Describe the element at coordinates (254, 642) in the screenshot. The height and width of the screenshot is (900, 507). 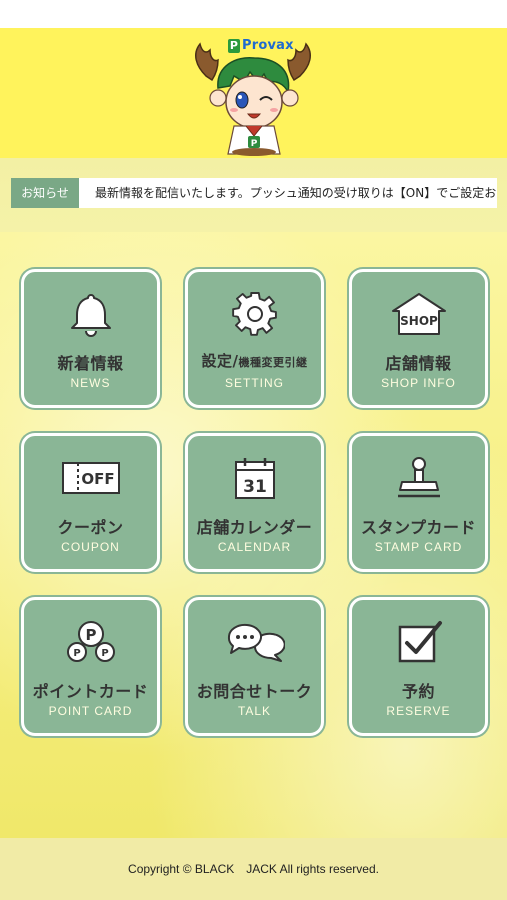
I see `talk-icon` at that location.